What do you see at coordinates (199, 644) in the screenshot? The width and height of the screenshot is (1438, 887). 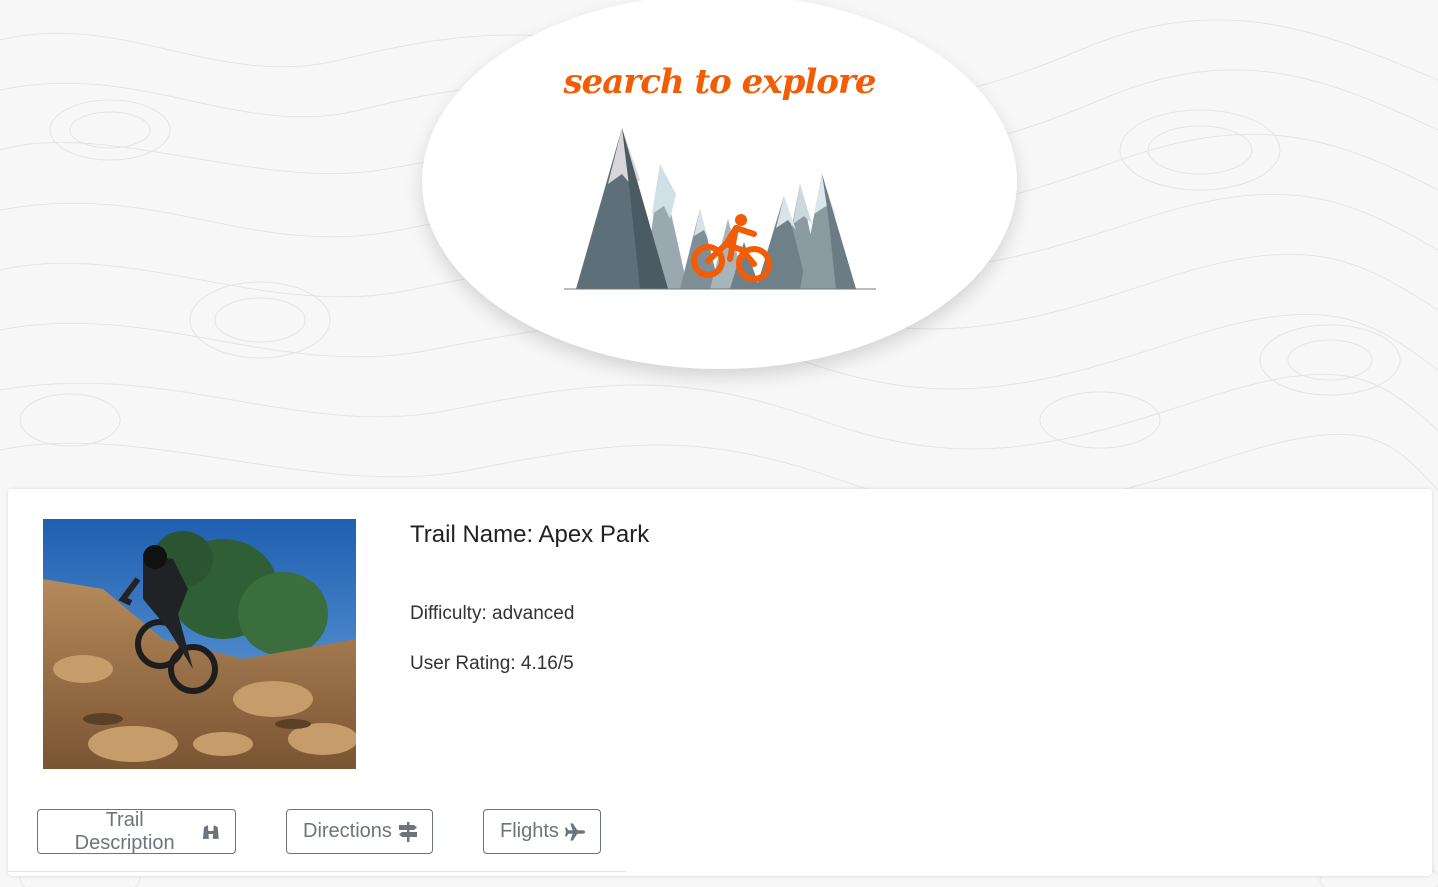 I see `trail-photo` at bounding box center [199, 644].